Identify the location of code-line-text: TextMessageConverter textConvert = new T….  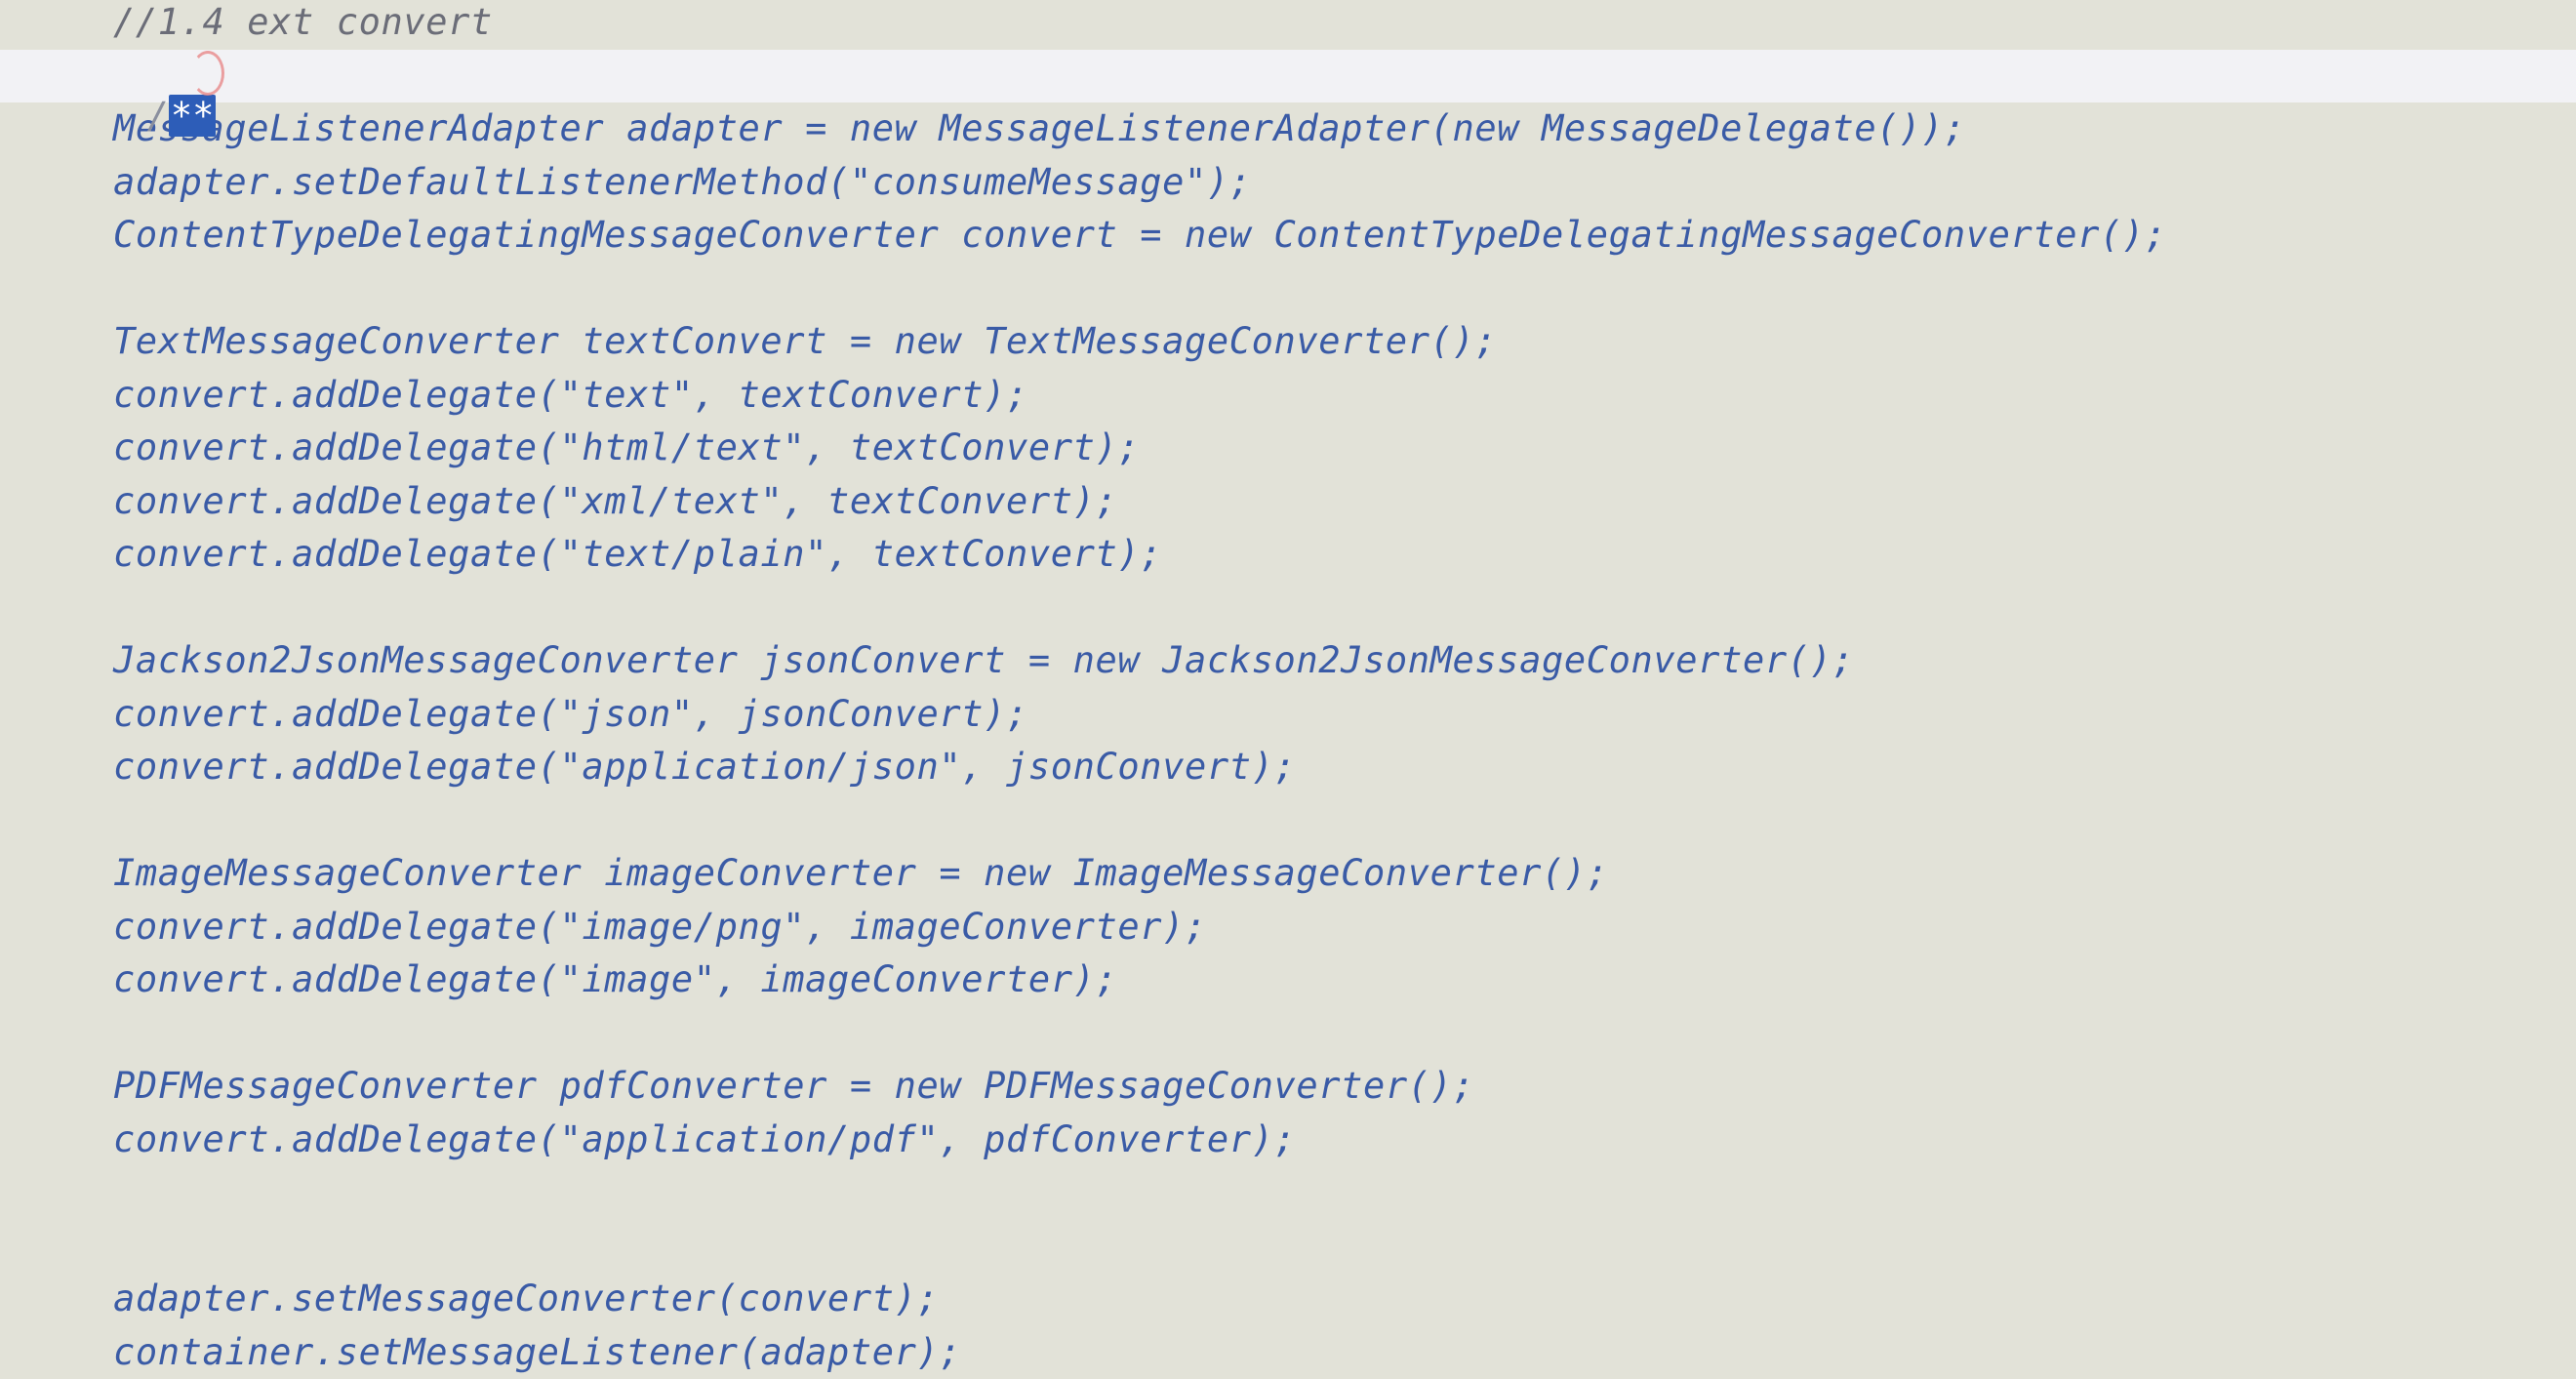
(805, 341).